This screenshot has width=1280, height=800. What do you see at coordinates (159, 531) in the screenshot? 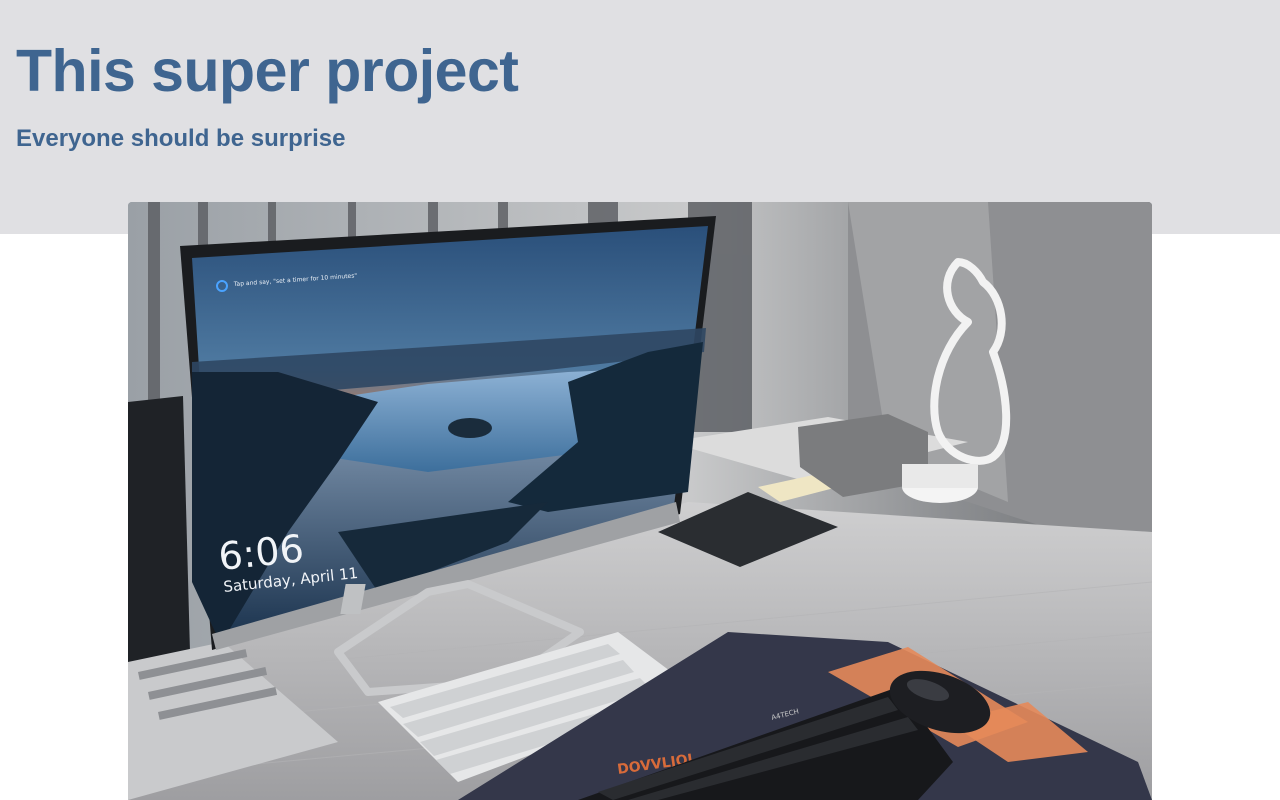
I see `laptop-screen` at bounding box center [159, 531].